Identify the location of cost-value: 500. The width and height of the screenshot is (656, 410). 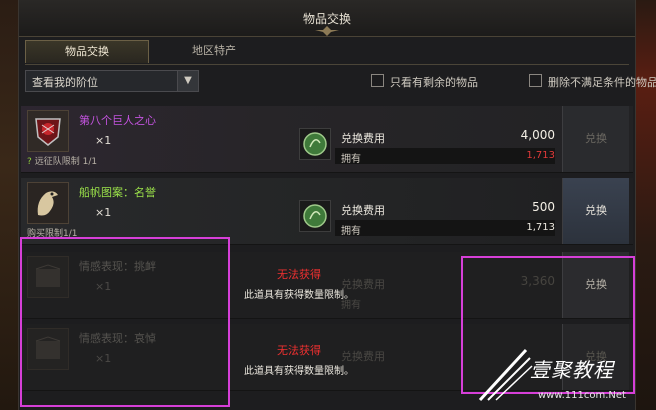
(543, 207).